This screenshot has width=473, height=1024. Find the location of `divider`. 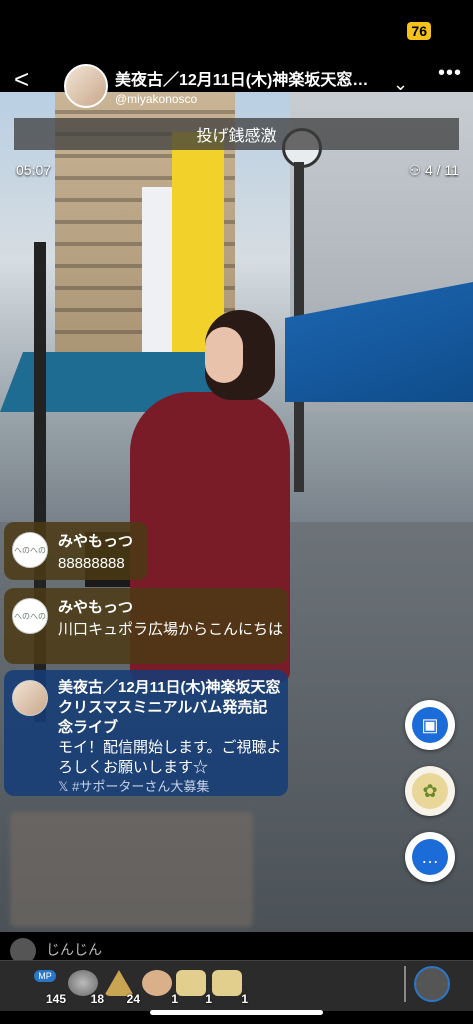

divider is located at coordinates (405, 984).